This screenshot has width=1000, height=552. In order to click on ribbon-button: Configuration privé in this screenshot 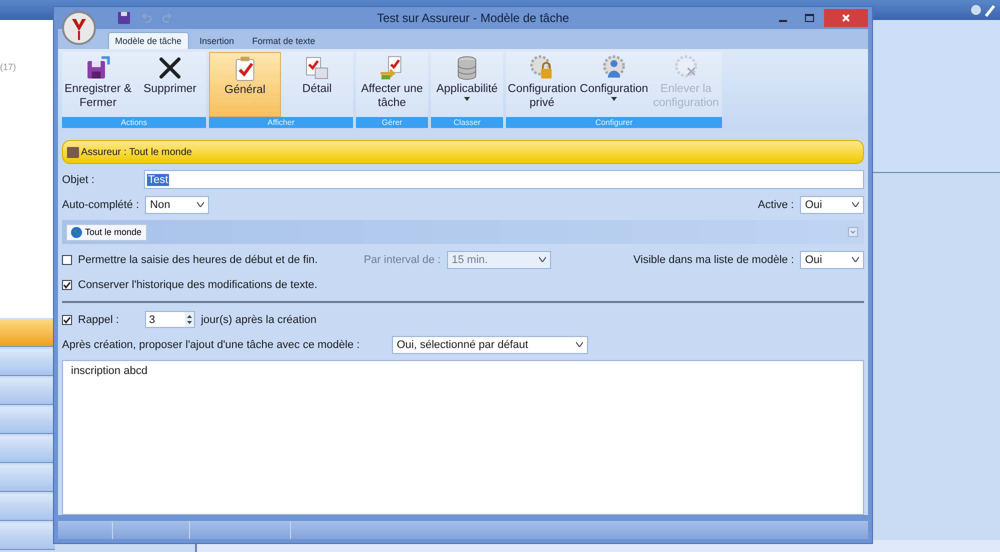, I will do `click(542, 84)`.